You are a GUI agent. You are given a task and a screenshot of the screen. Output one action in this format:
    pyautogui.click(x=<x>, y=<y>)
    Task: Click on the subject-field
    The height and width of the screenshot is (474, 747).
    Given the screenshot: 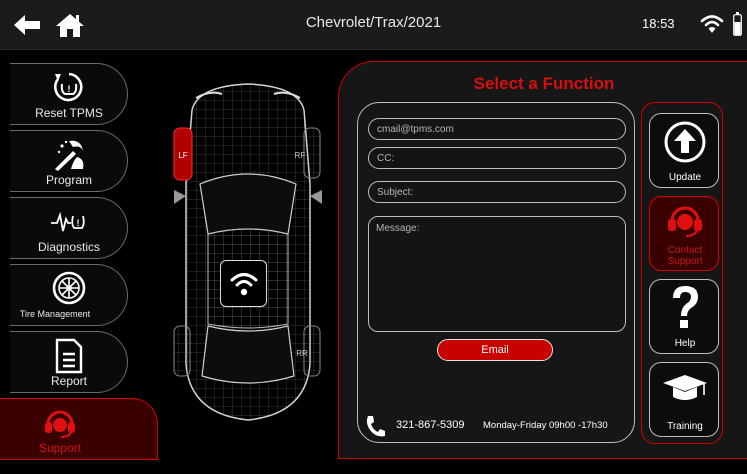 What is the action you would take?
    pyautogui.click(x=497, y=192)
    